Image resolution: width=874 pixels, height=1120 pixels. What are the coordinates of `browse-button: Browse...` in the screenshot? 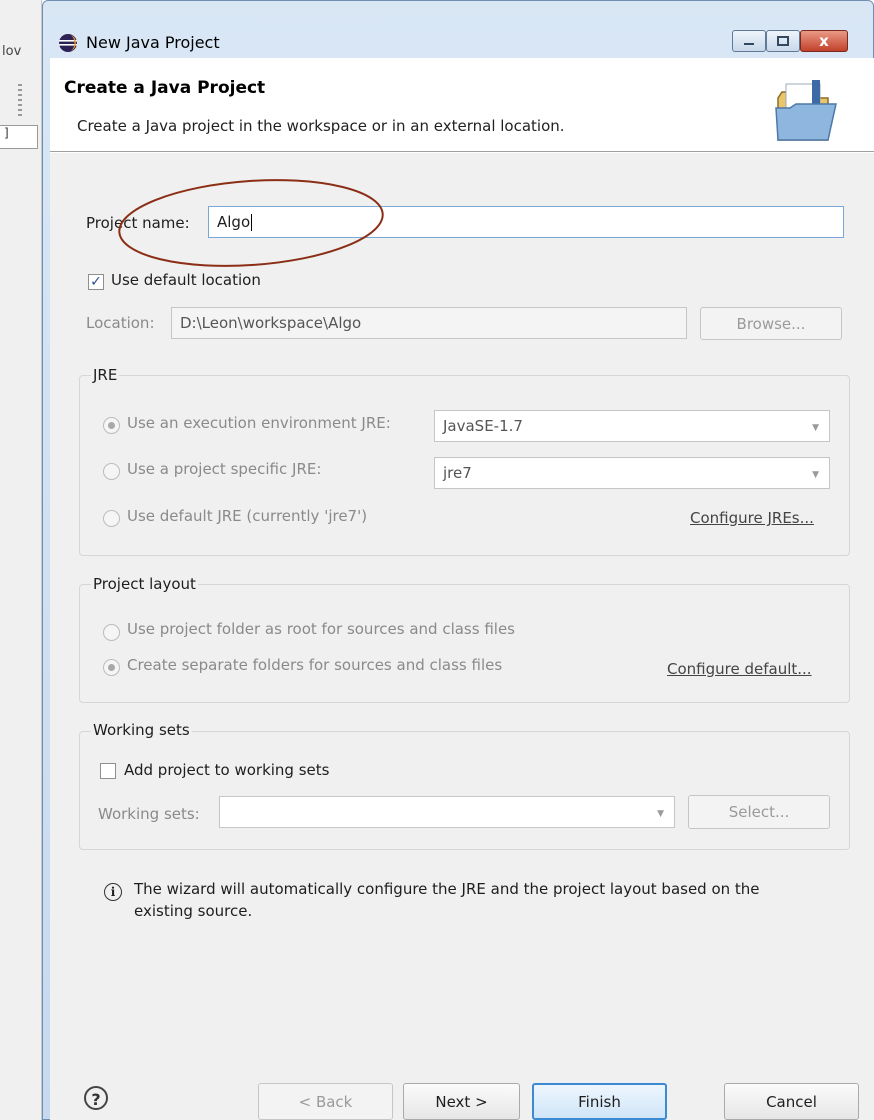 It's located at (771, 323).